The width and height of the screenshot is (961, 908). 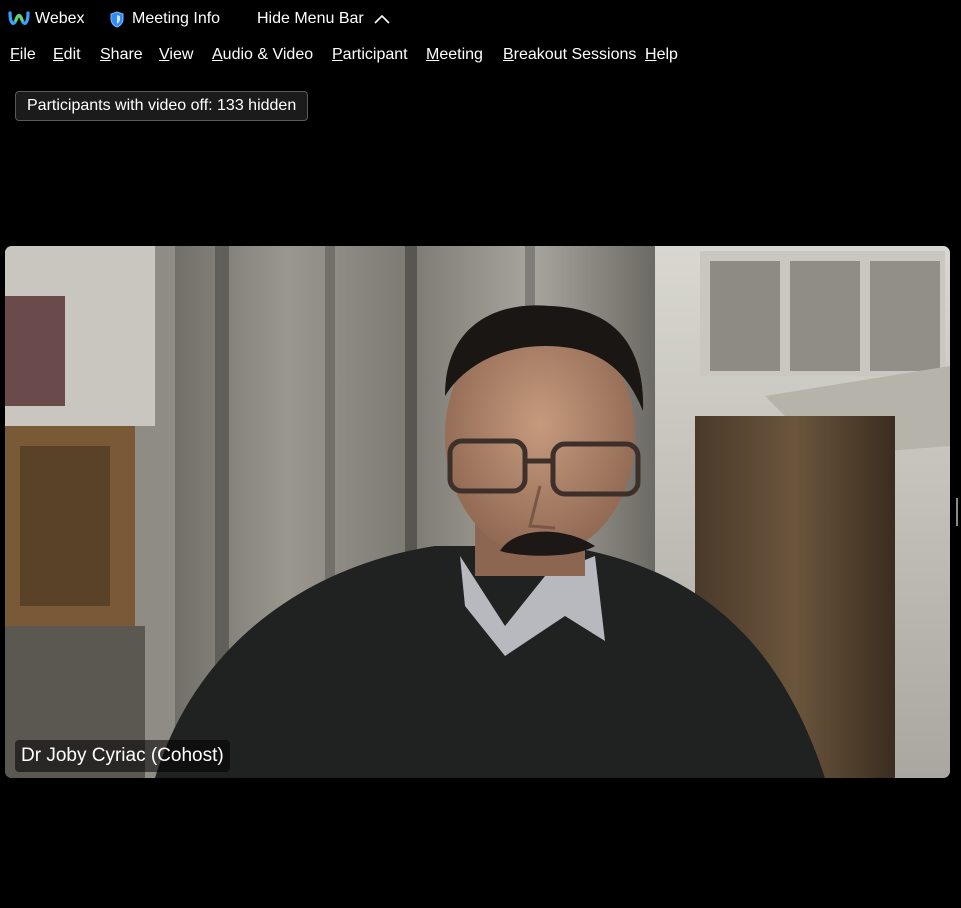 I want to click on menu-edit: Edit, so click(x=67, y=55).